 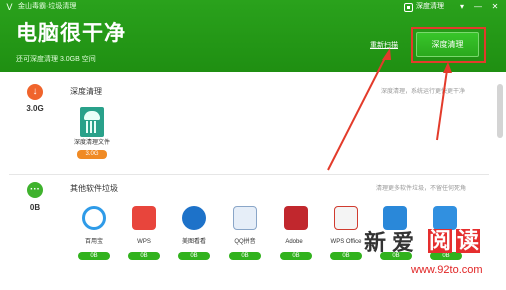 I want to click on wps-office-icon, so click(x=346, y=218).